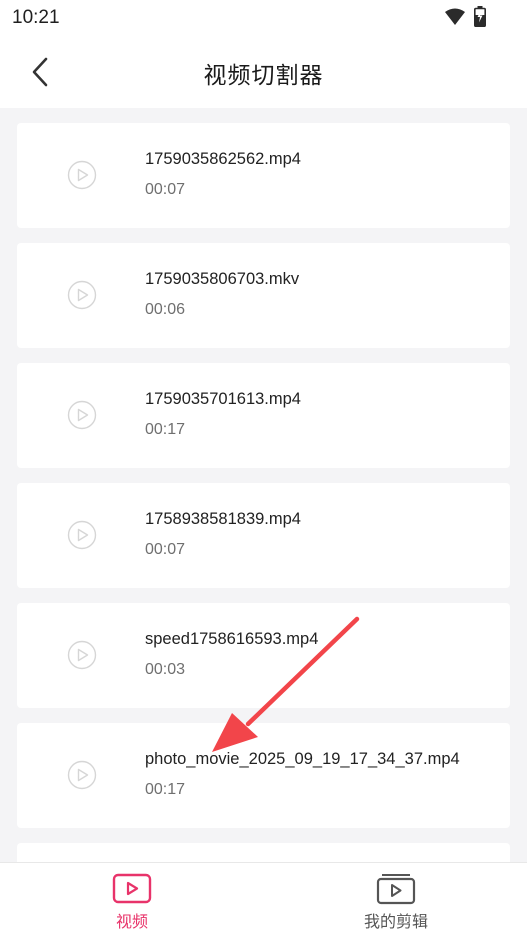 The image size is (527, 936). Describe the element at coordinates (131, 922) in the screenshot. I see `nav-label-videos: 视频` at that location.